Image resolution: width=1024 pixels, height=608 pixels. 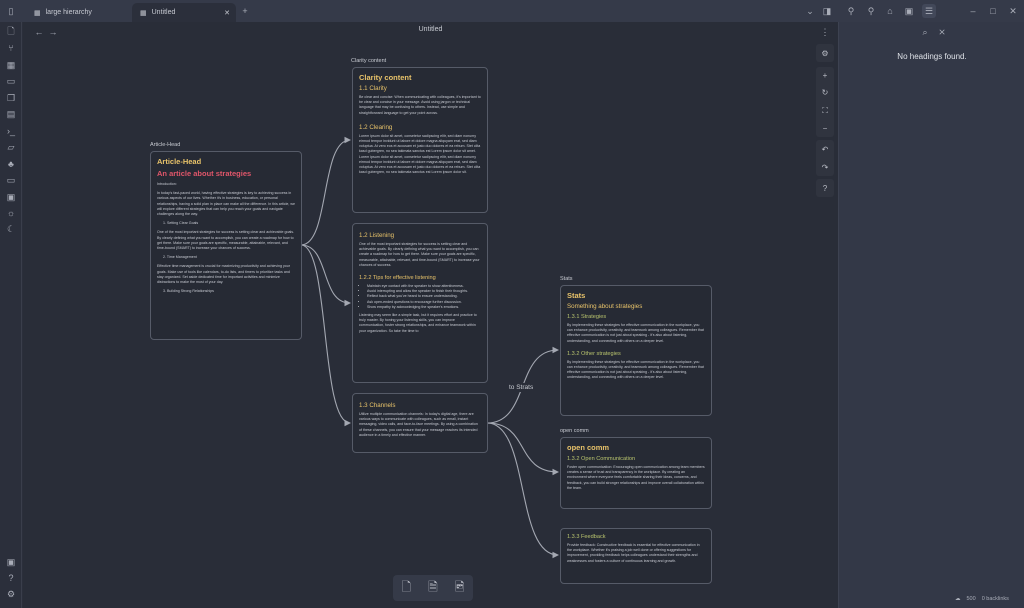 I want to click on zoom-to-fit-icon: ⛶, so click(x=825, y=111).